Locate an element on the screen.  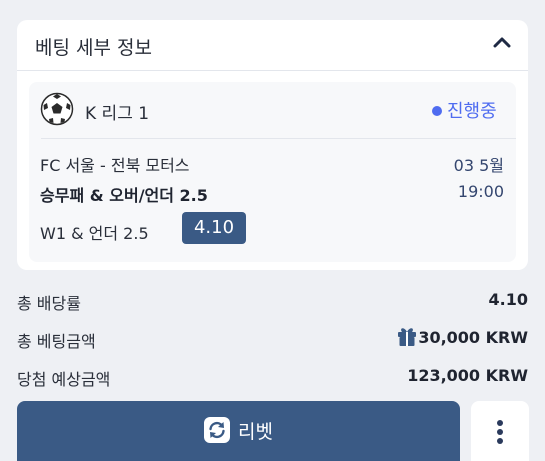
chevron-up-icon is located at coordinates (502, 43).